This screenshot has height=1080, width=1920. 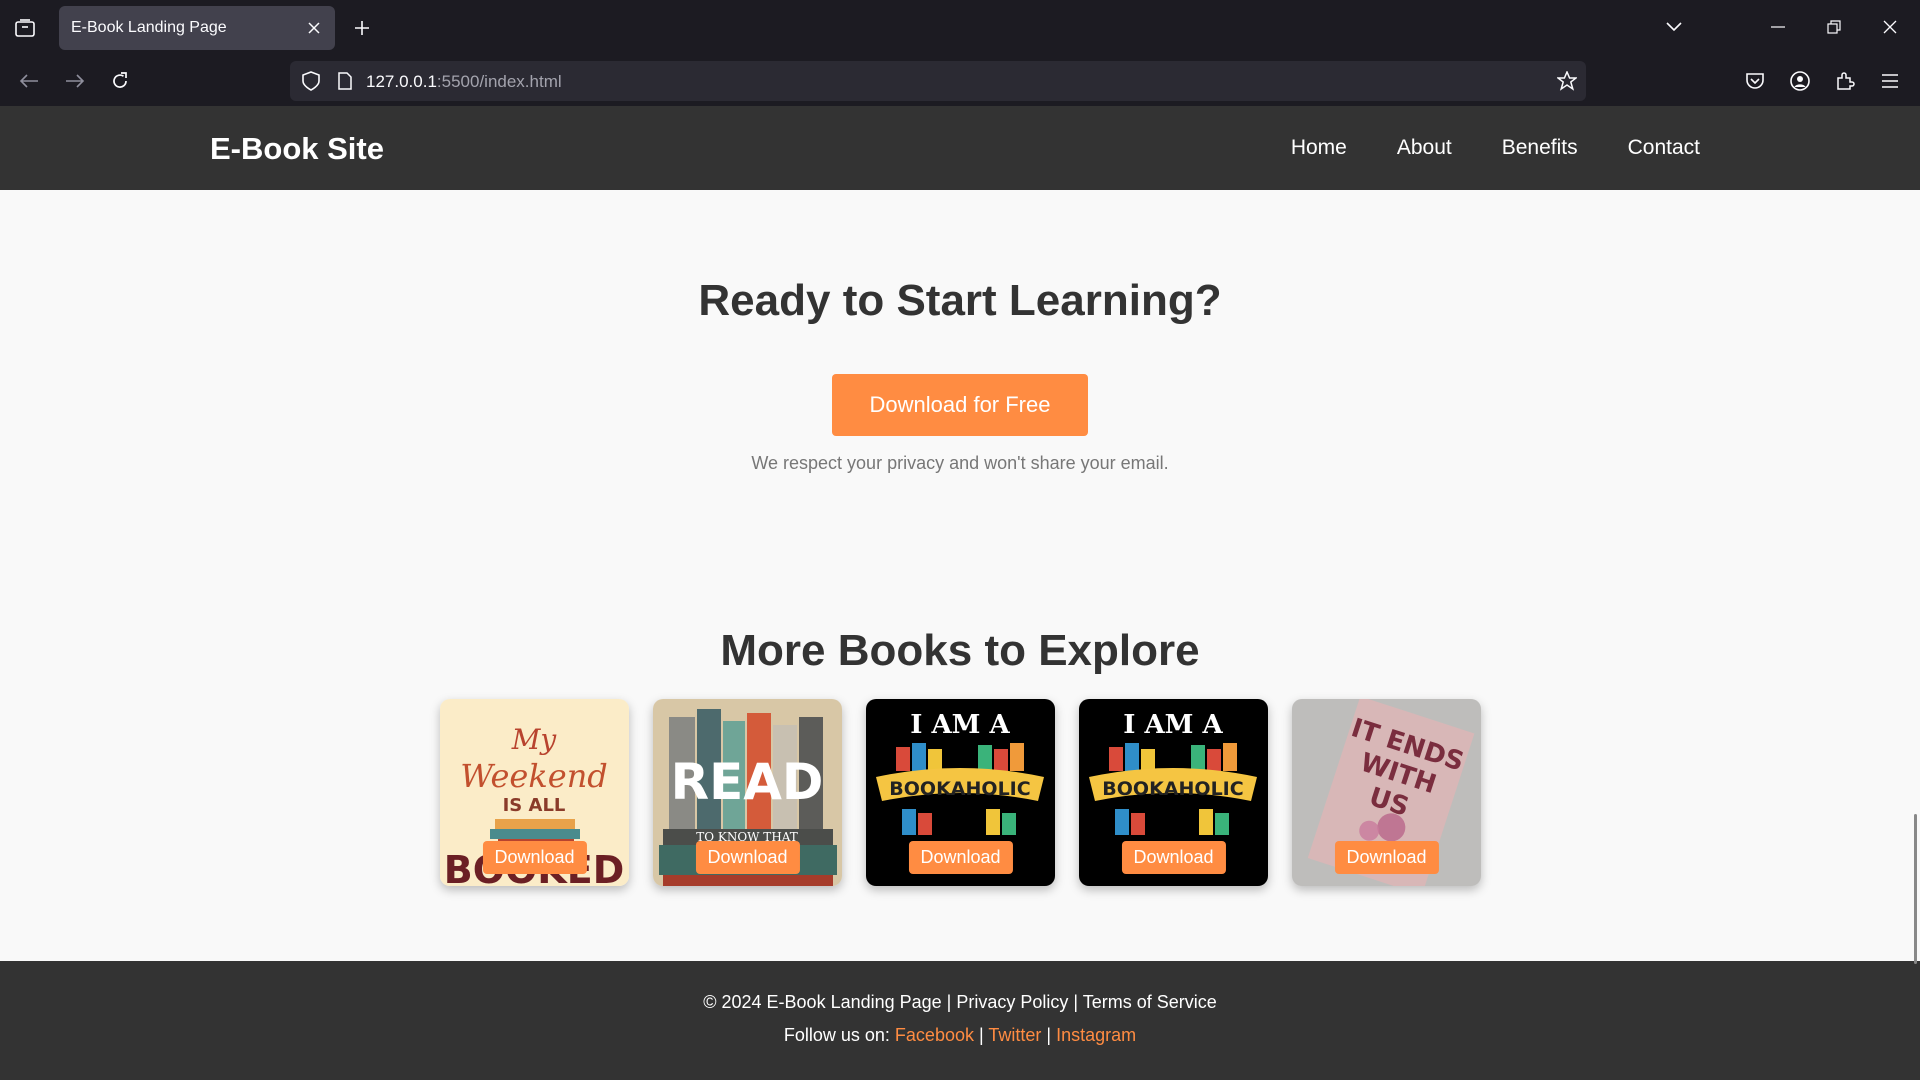 What do you see at coordinates (1386, 792) in the screenshot?
I see `book-card: IT ENDS WITH US Download` at bounding box center [1386, 792].